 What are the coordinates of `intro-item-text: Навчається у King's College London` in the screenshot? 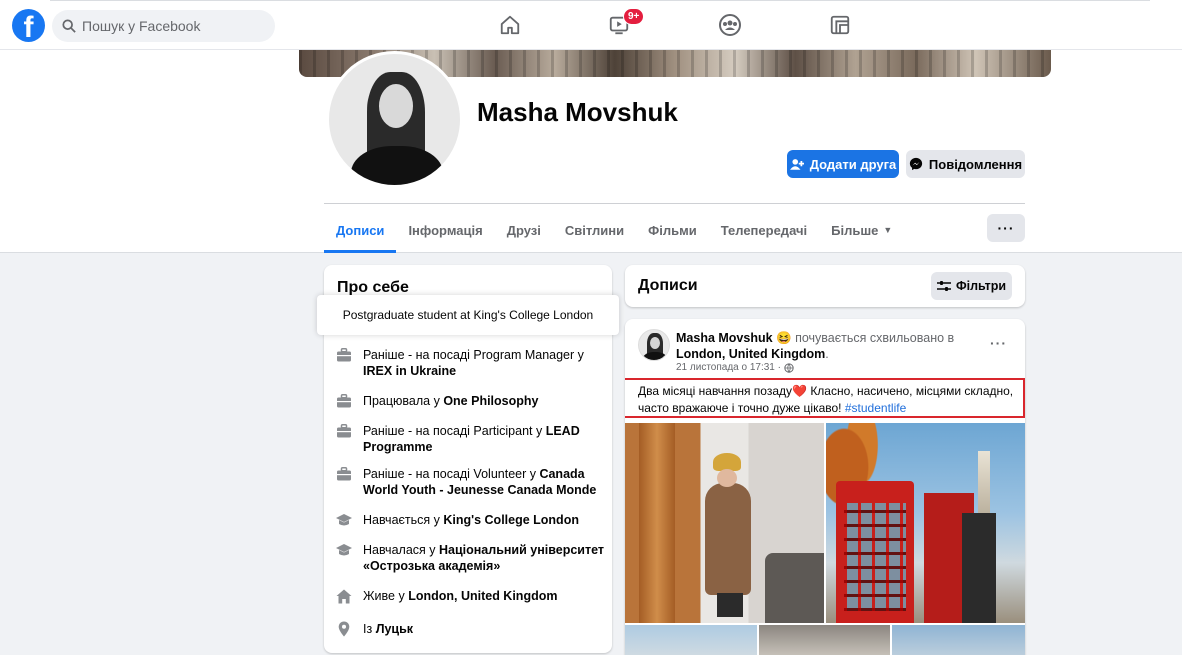 It's located at (471, 520).